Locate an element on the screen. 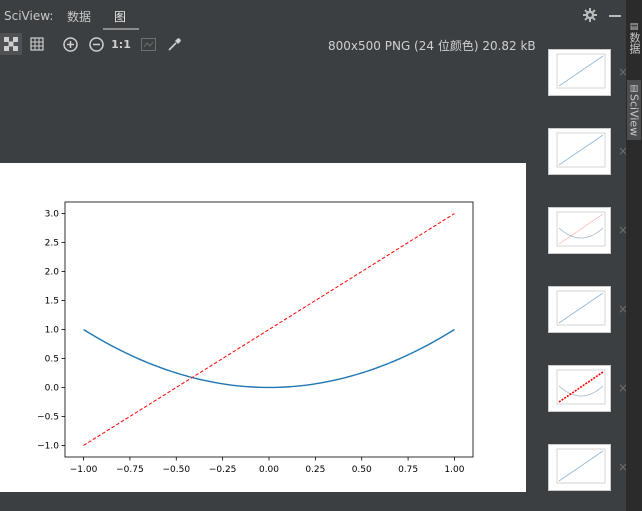 This screenshot has height=511, width=642. y-tick-label: −0.5 is located at coordinates (48, 417).